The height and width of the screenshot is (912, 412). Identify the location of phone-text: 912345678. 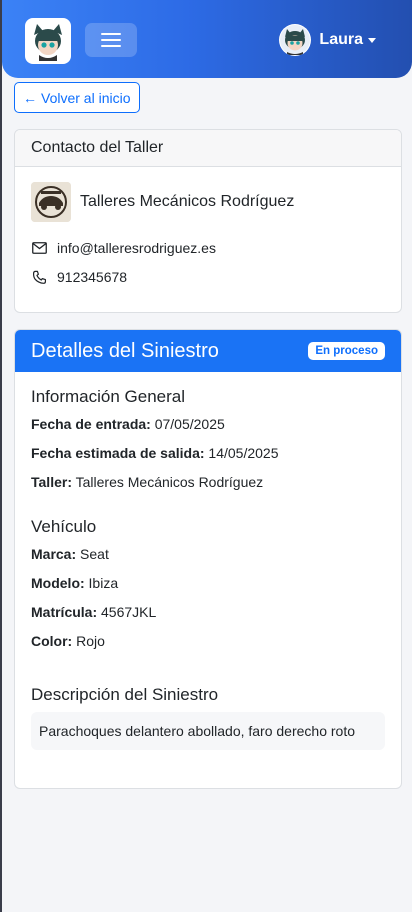
(92, 277).